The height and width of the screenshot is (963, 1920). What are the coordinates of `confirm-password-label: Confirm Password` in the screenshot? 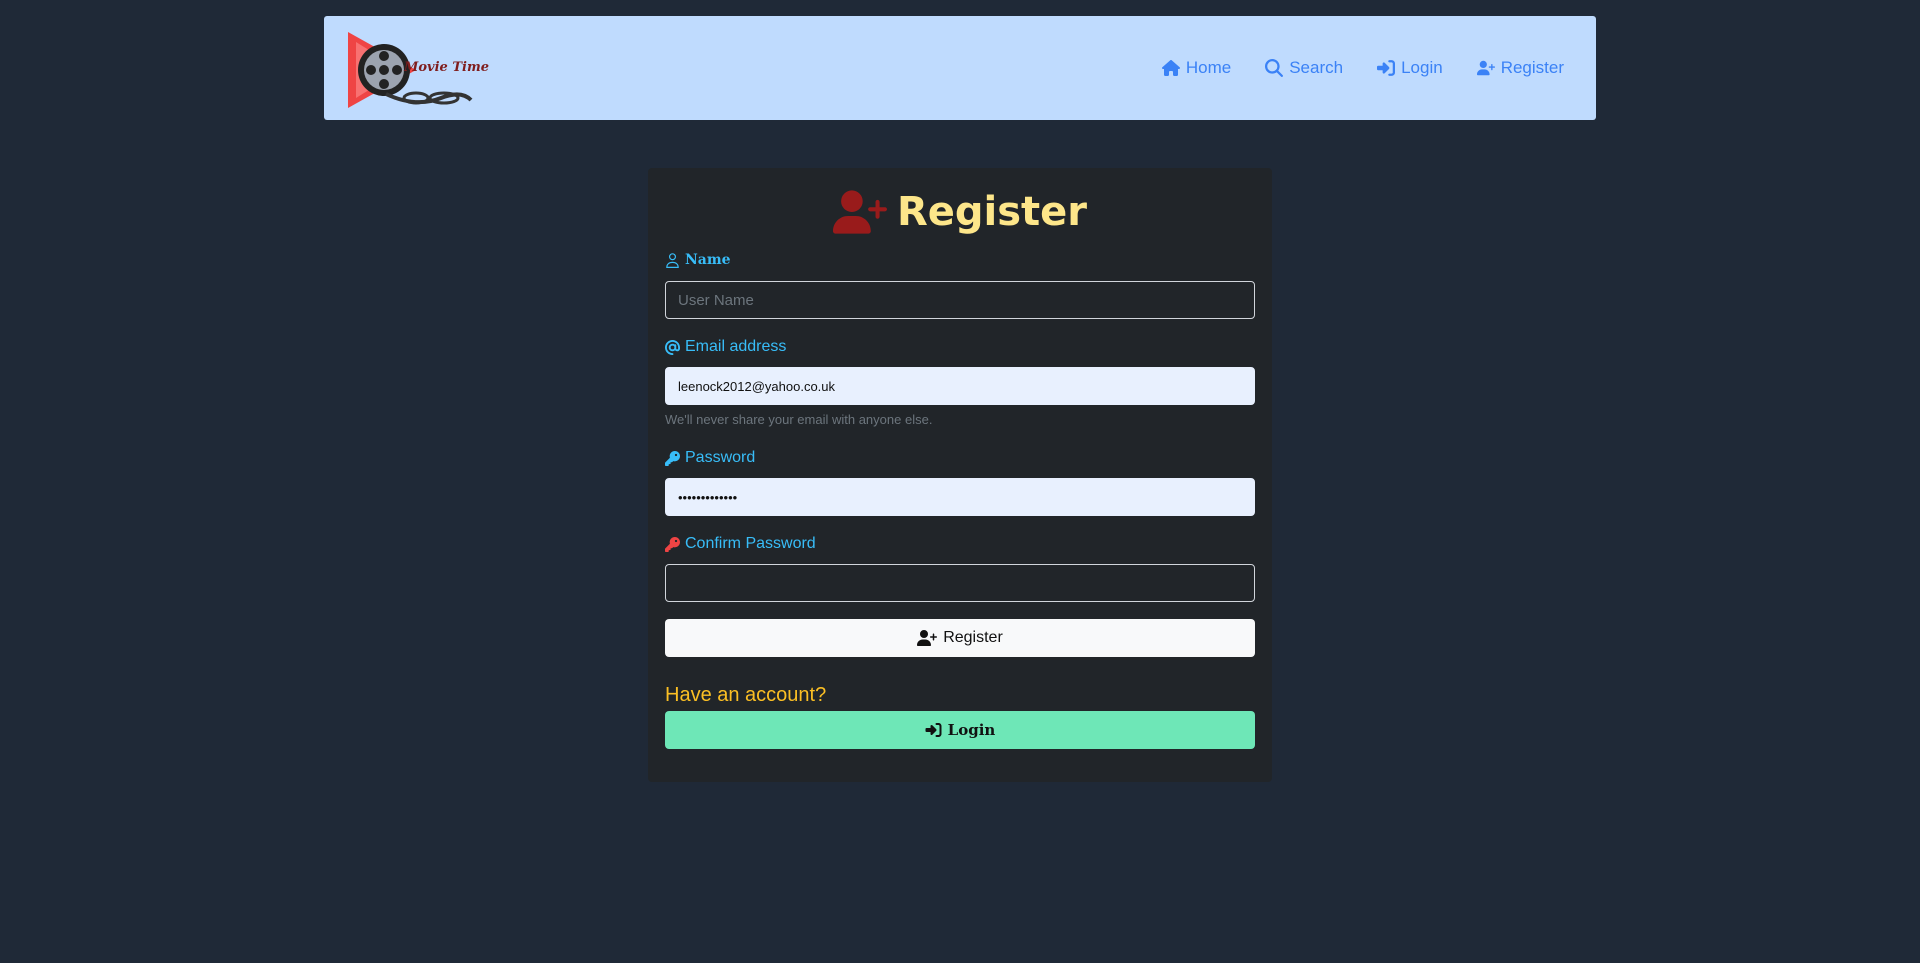 It's located at (740, 544).